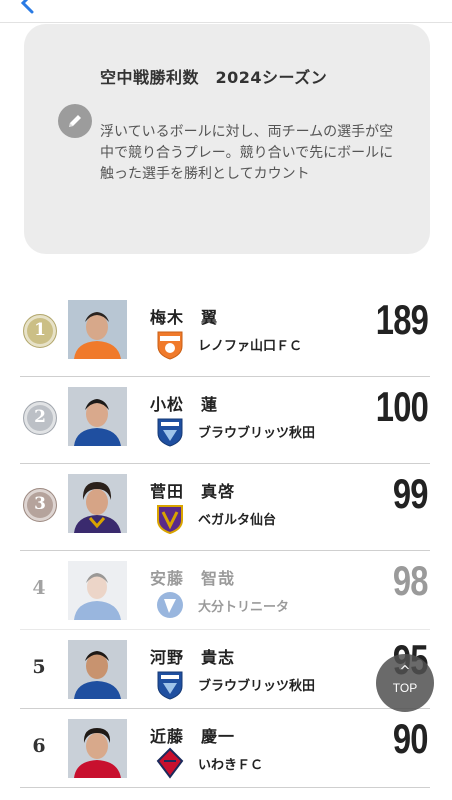  I want to click on rank-number: 6, so click(39, 746).